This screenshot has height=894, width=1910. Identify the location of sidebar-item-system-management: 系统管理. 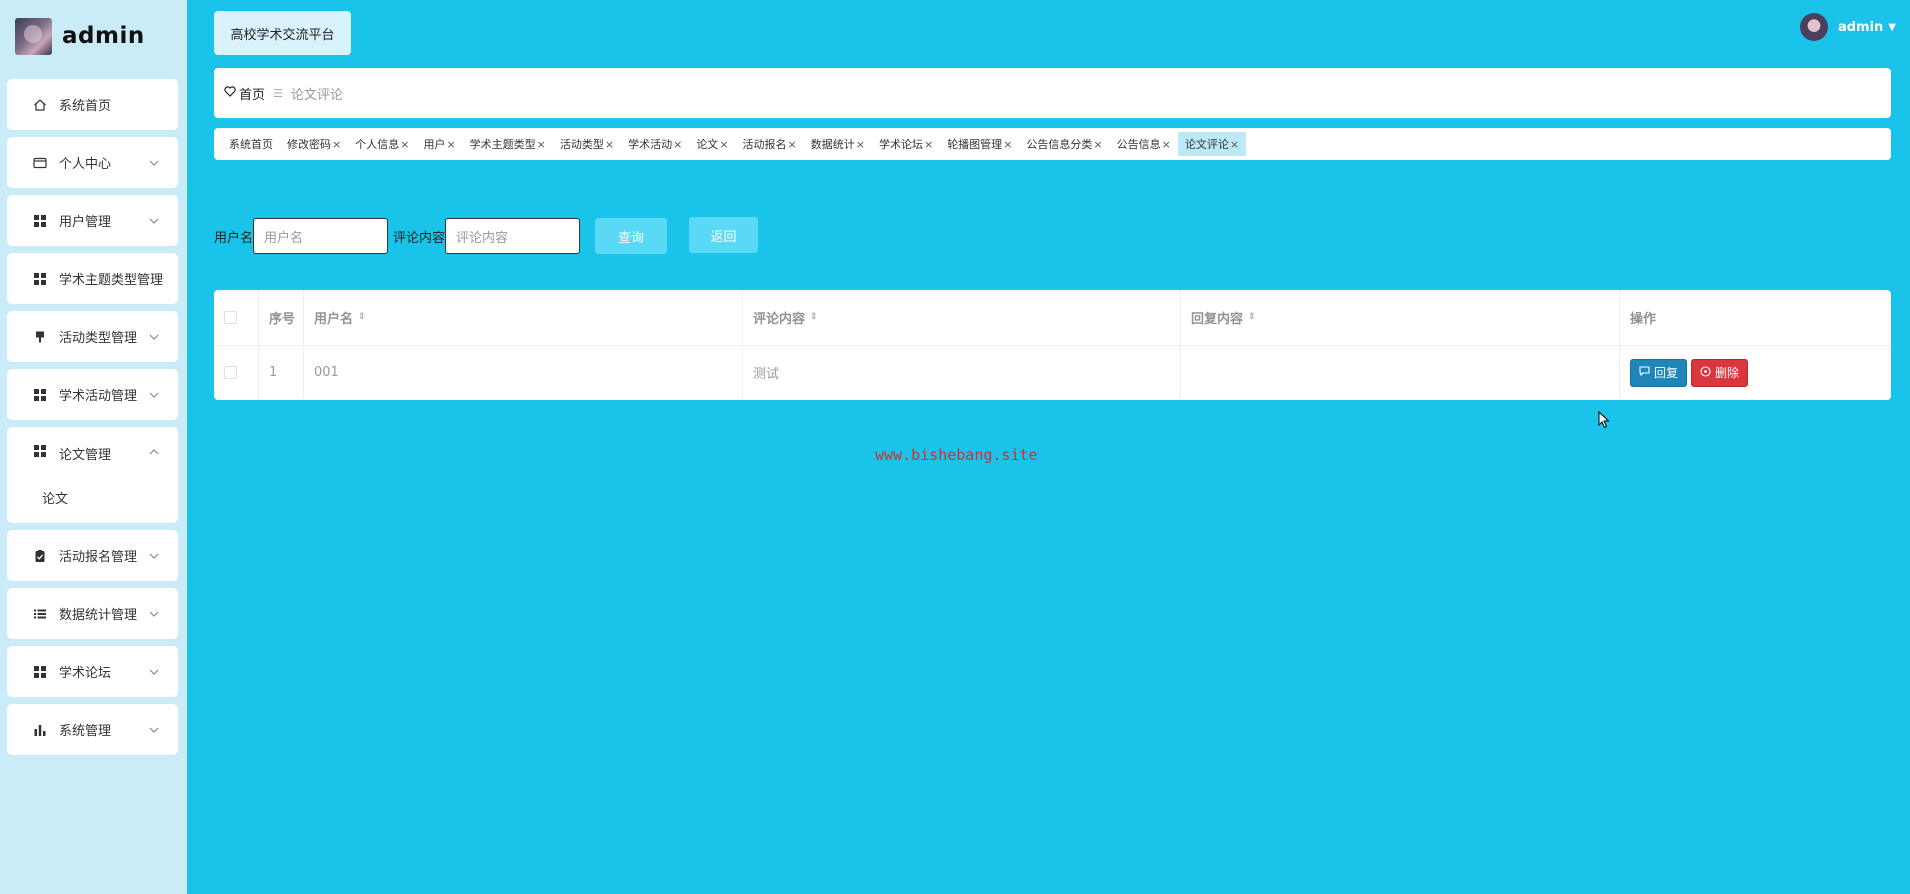
(92, 729).